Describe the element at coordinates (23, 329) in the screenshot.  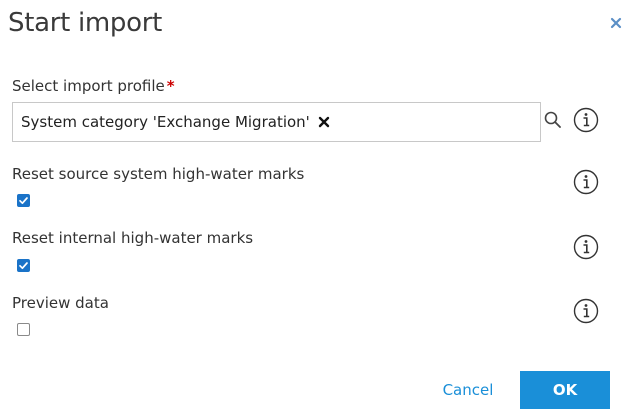
I see `preview-data-checkbox` at that location.